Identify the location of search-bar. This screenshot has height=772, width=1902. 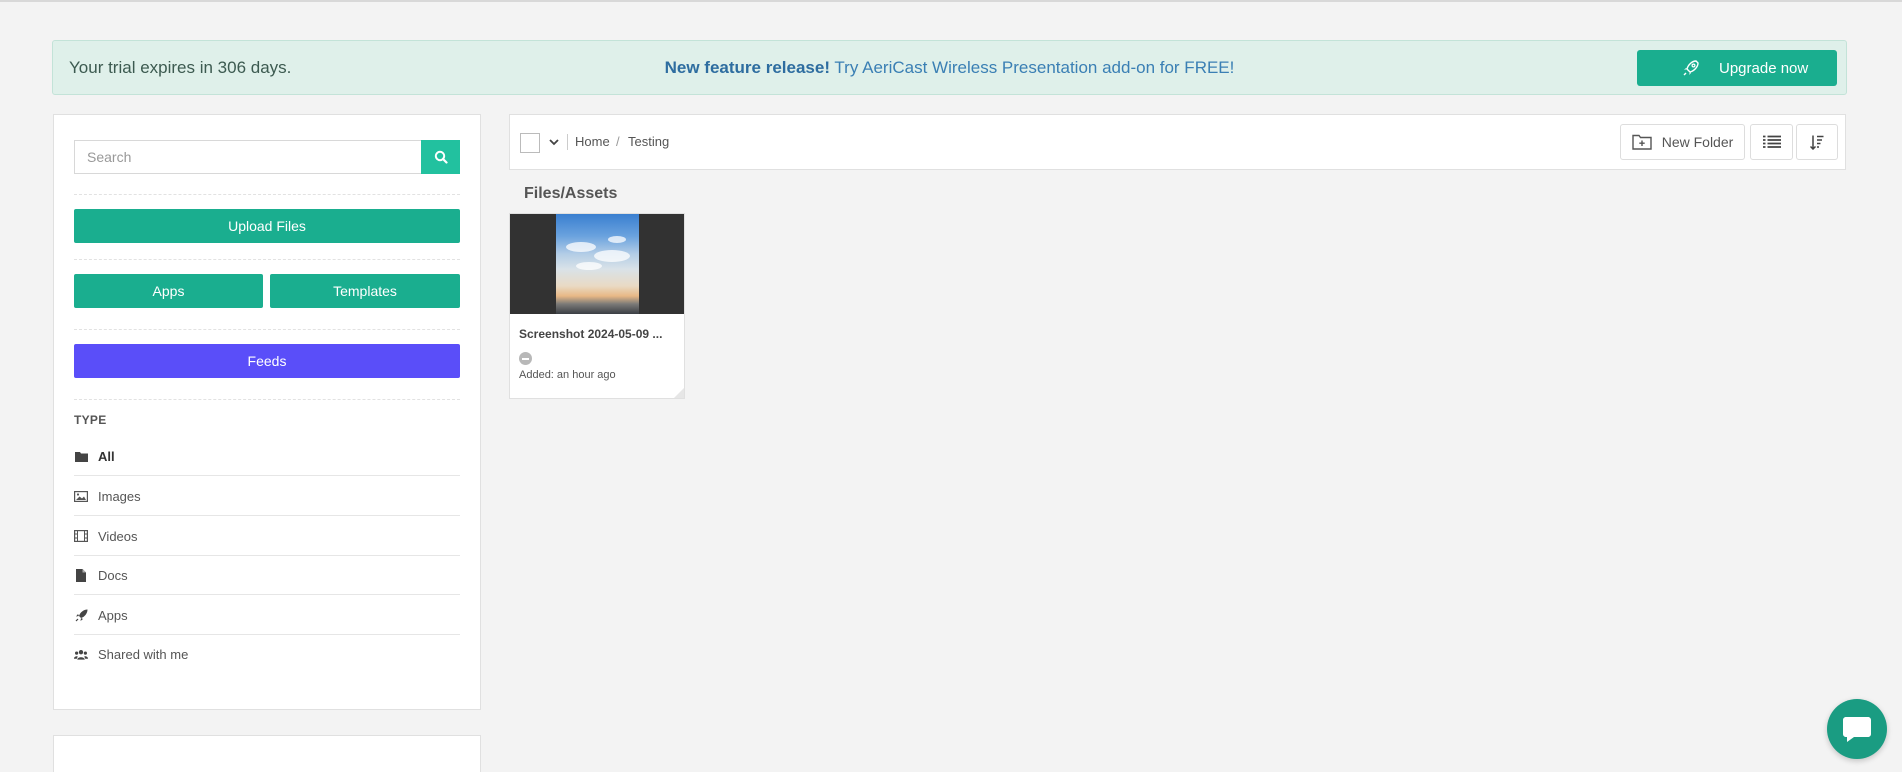
(267, 157).